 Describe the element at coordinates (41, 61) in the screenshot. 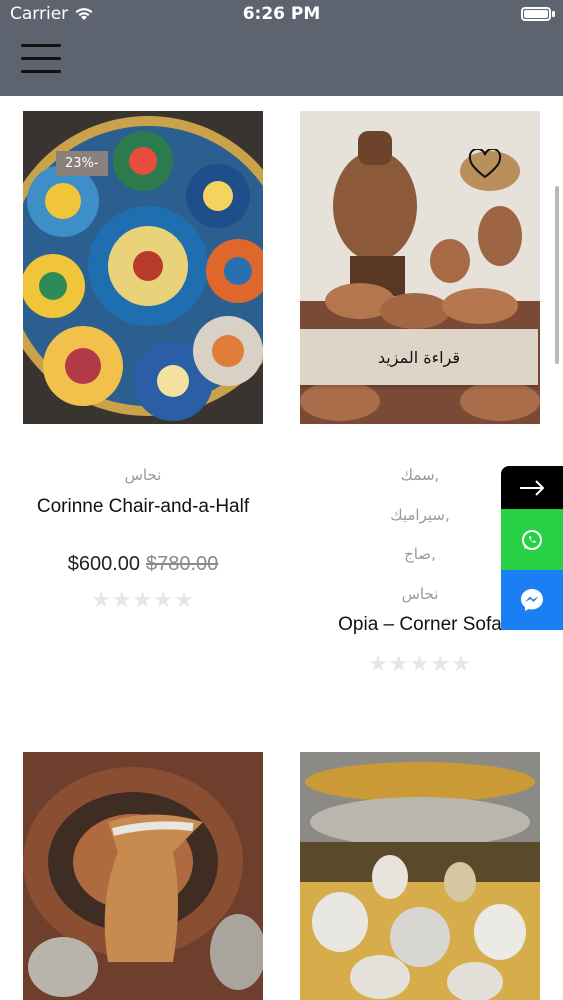

I see `hamburger-menu-button` at that location.